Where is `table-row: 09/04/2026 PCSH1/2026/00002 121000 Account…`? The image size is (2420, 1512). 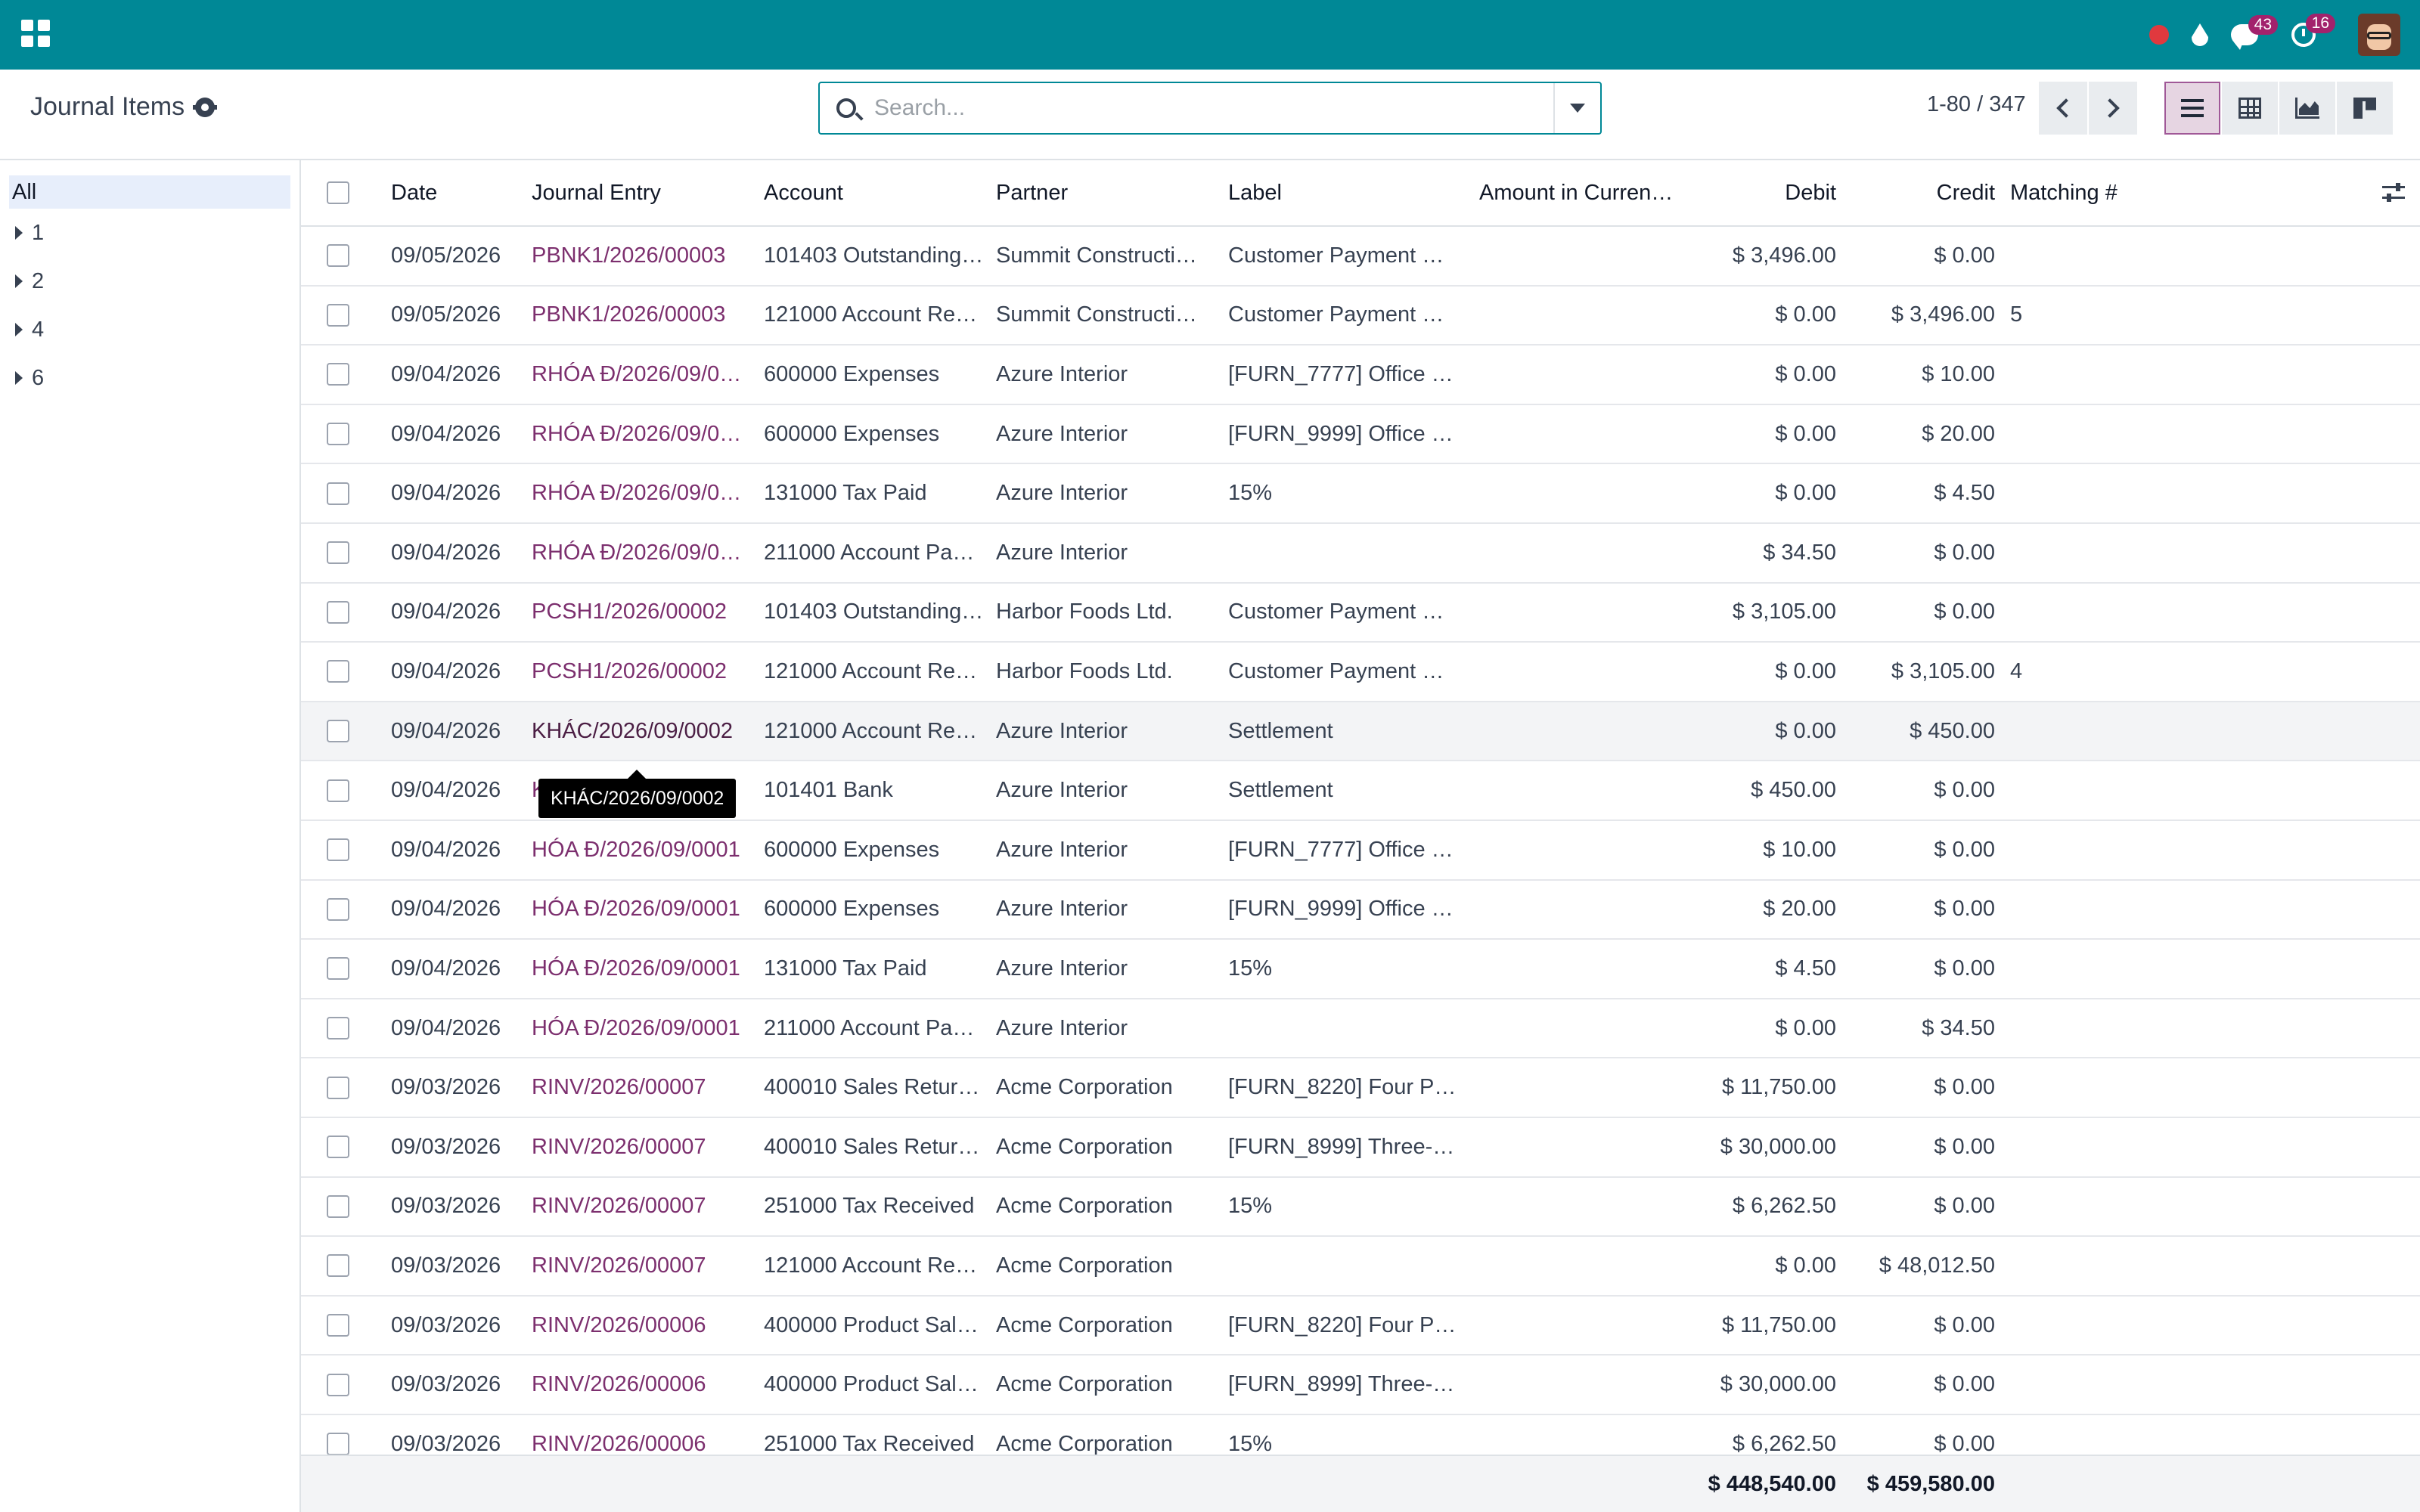
table-row: 09/04/2026 PCSH1/2026/00002 121000 Account… is located at coordinates (1360, 672).